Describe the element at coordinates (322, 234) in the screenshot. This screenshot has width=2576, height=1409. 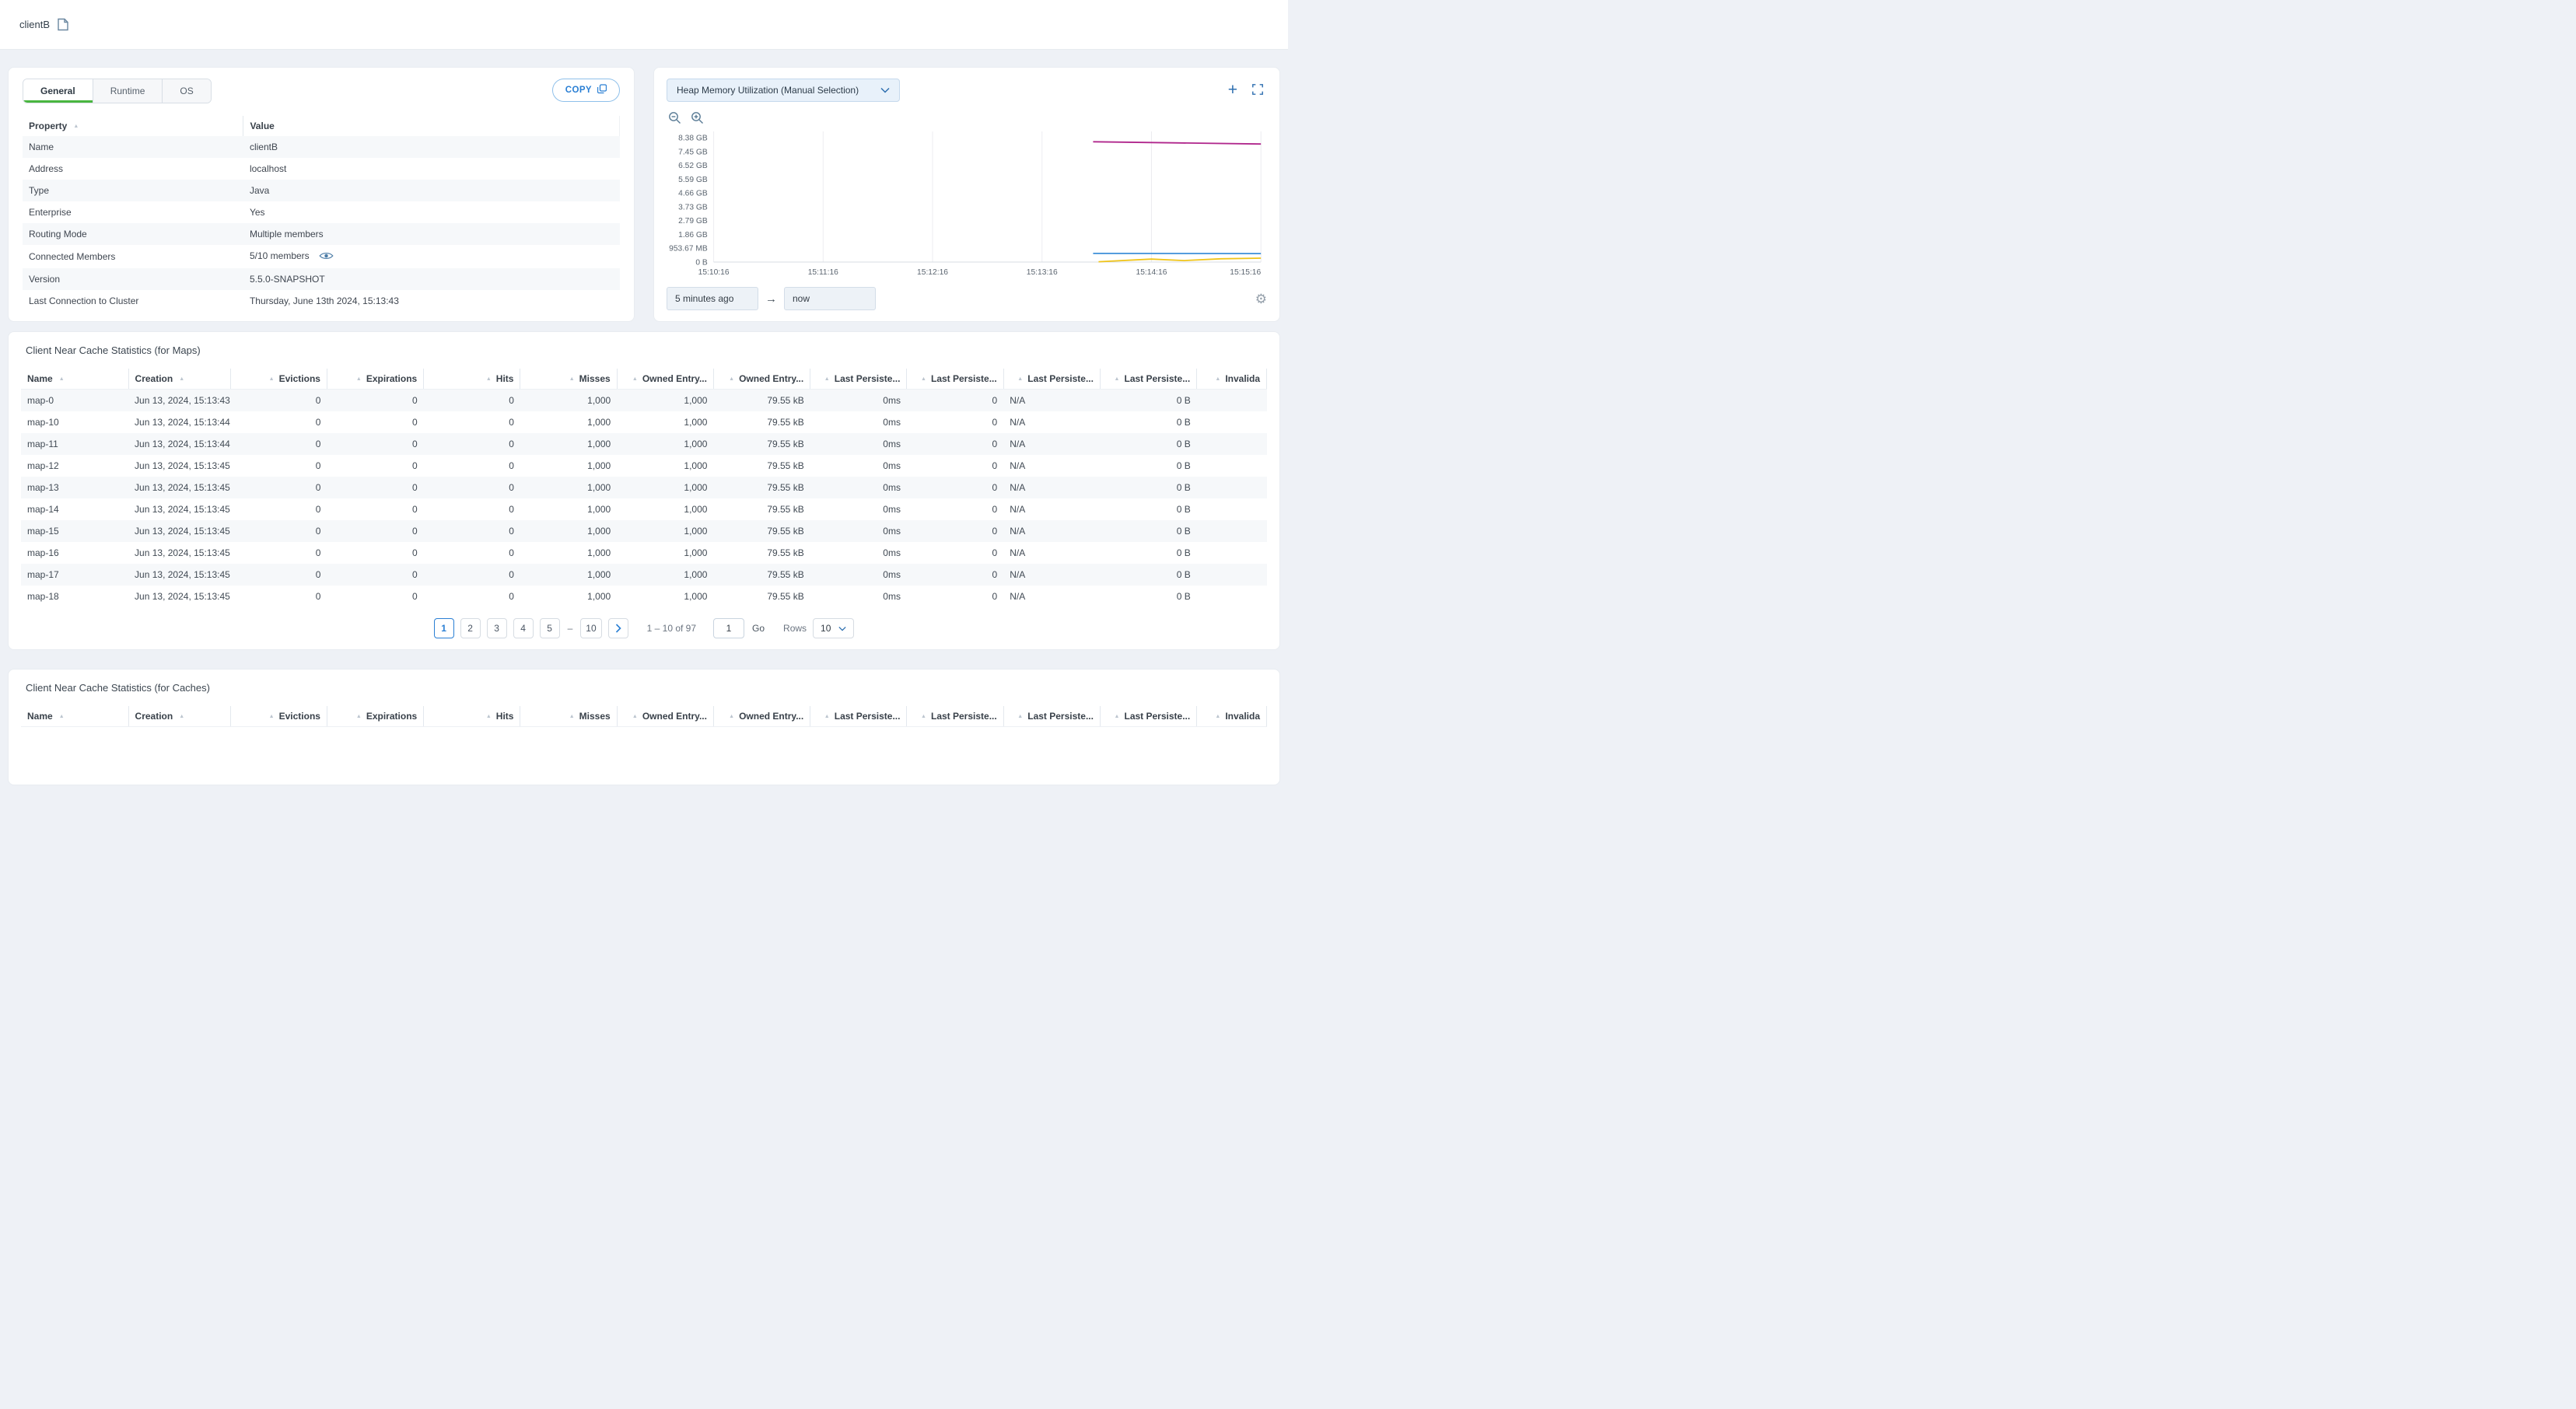
I see `property-row: Routing Mode Multiple members` at that location.